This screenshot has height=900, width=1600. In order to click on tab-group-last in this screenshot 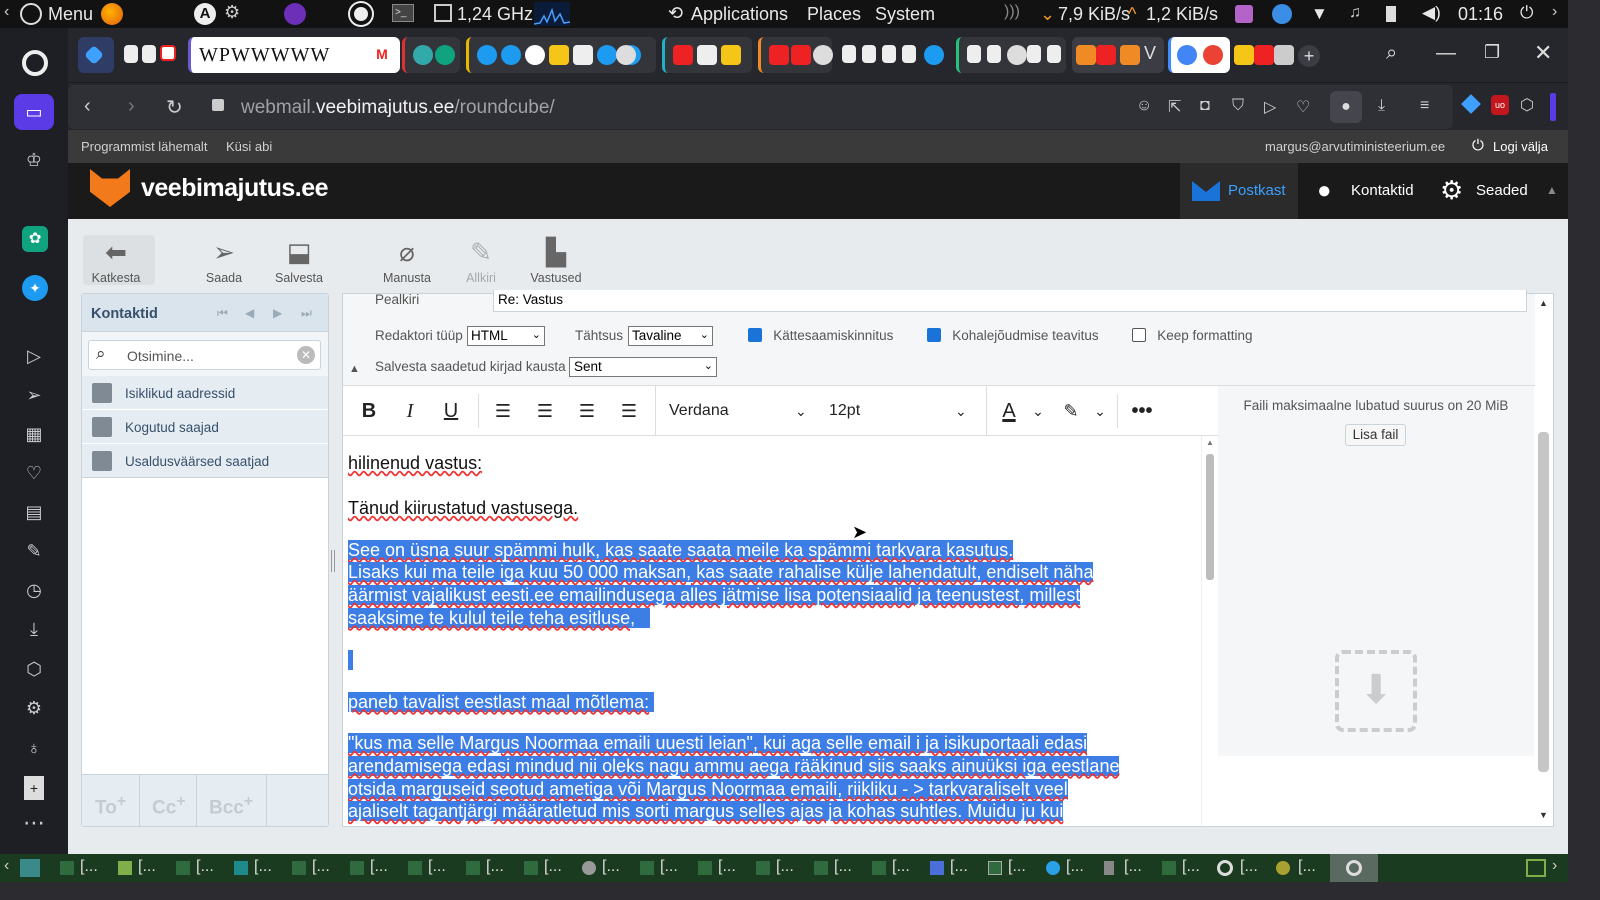, I will do `click(1264, 55)`.